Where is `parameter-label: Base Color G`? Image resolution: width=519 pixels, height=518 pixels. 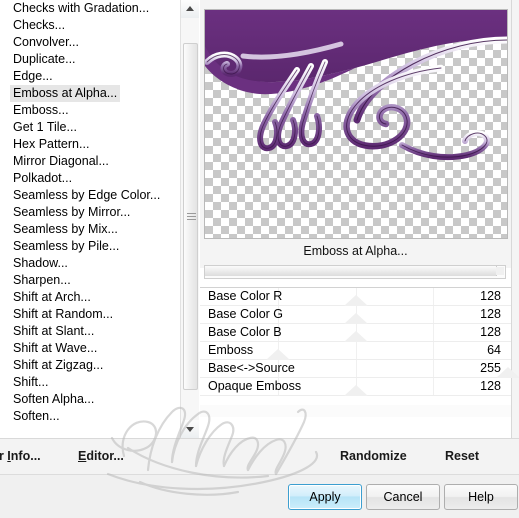
parameter-label: Base Color G is located at coordinates (246, 314).